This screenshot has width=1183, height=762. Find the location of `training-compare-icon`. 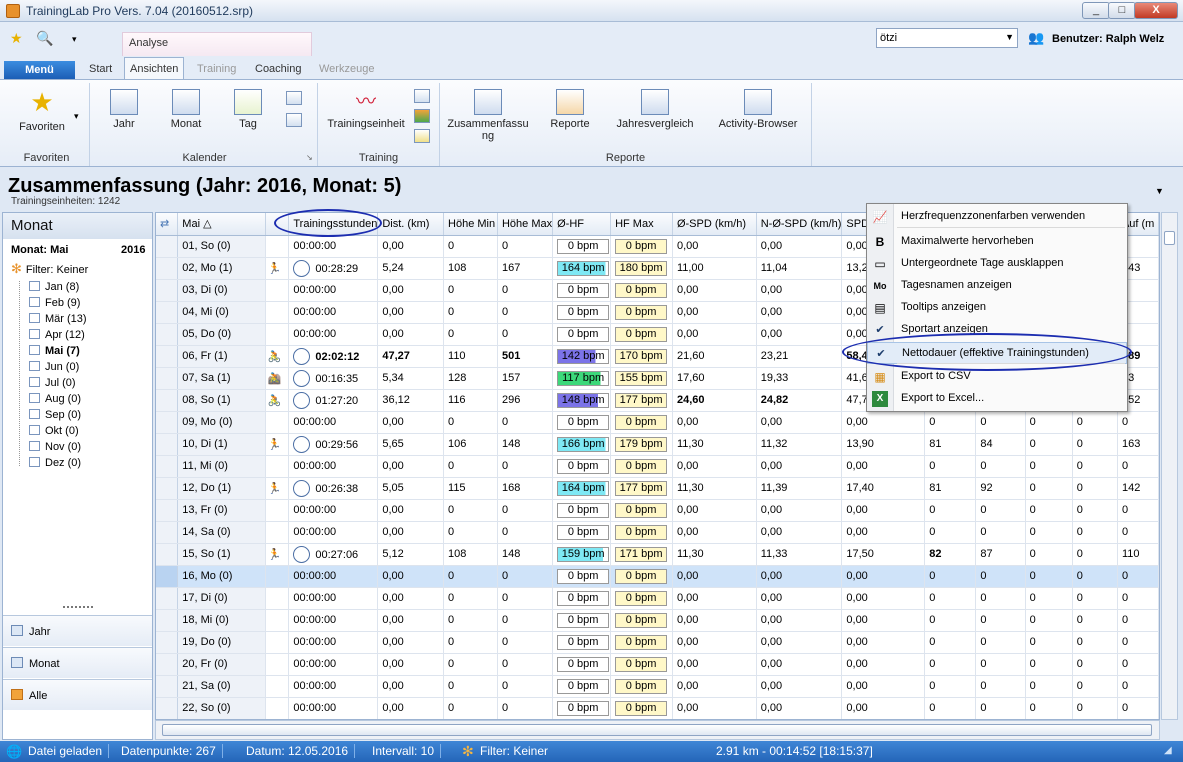

training-compare-icon is located at coordinates (422, 96).